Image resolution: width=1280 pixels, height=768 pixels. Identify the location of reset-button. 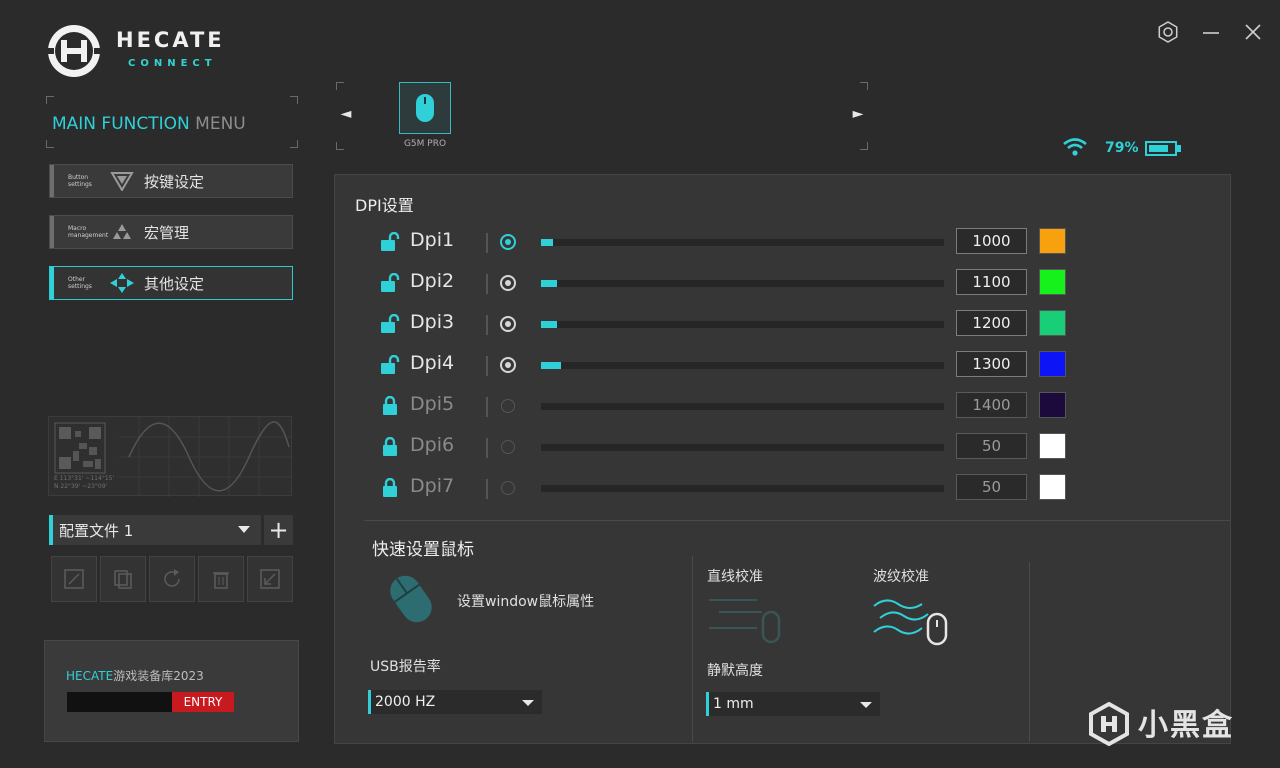
(172, 579).